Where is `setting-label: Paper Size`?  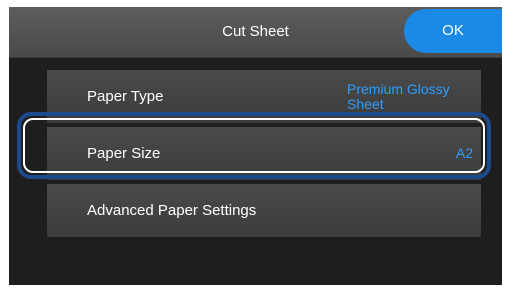 setting-label: Paper Size is located at coordinates (124, 153).